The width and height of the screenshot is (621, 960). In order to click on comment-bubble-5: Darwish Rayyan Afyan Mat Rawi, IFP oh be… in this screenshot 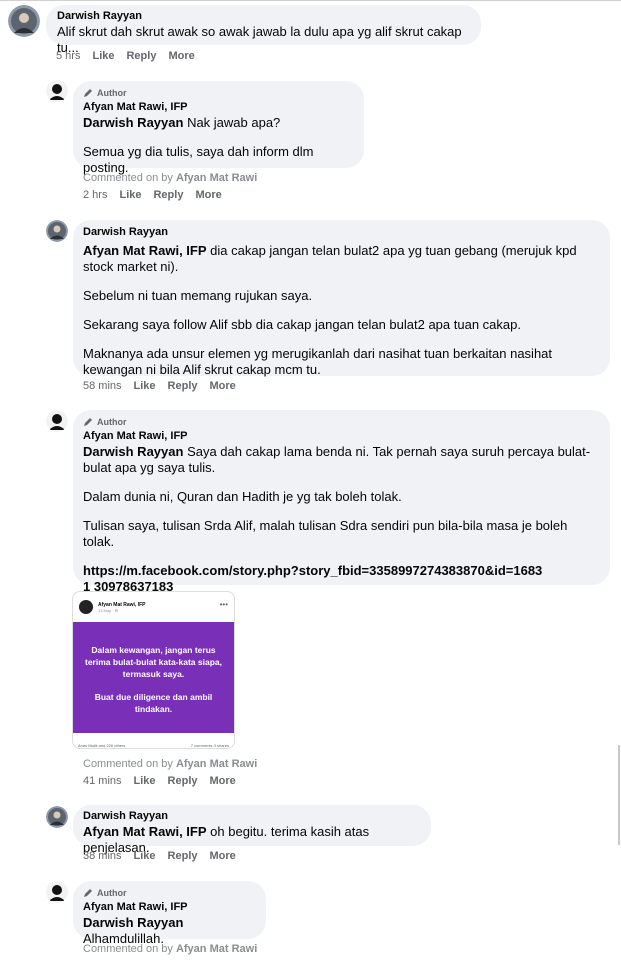, I will do `click(252, 830)`.